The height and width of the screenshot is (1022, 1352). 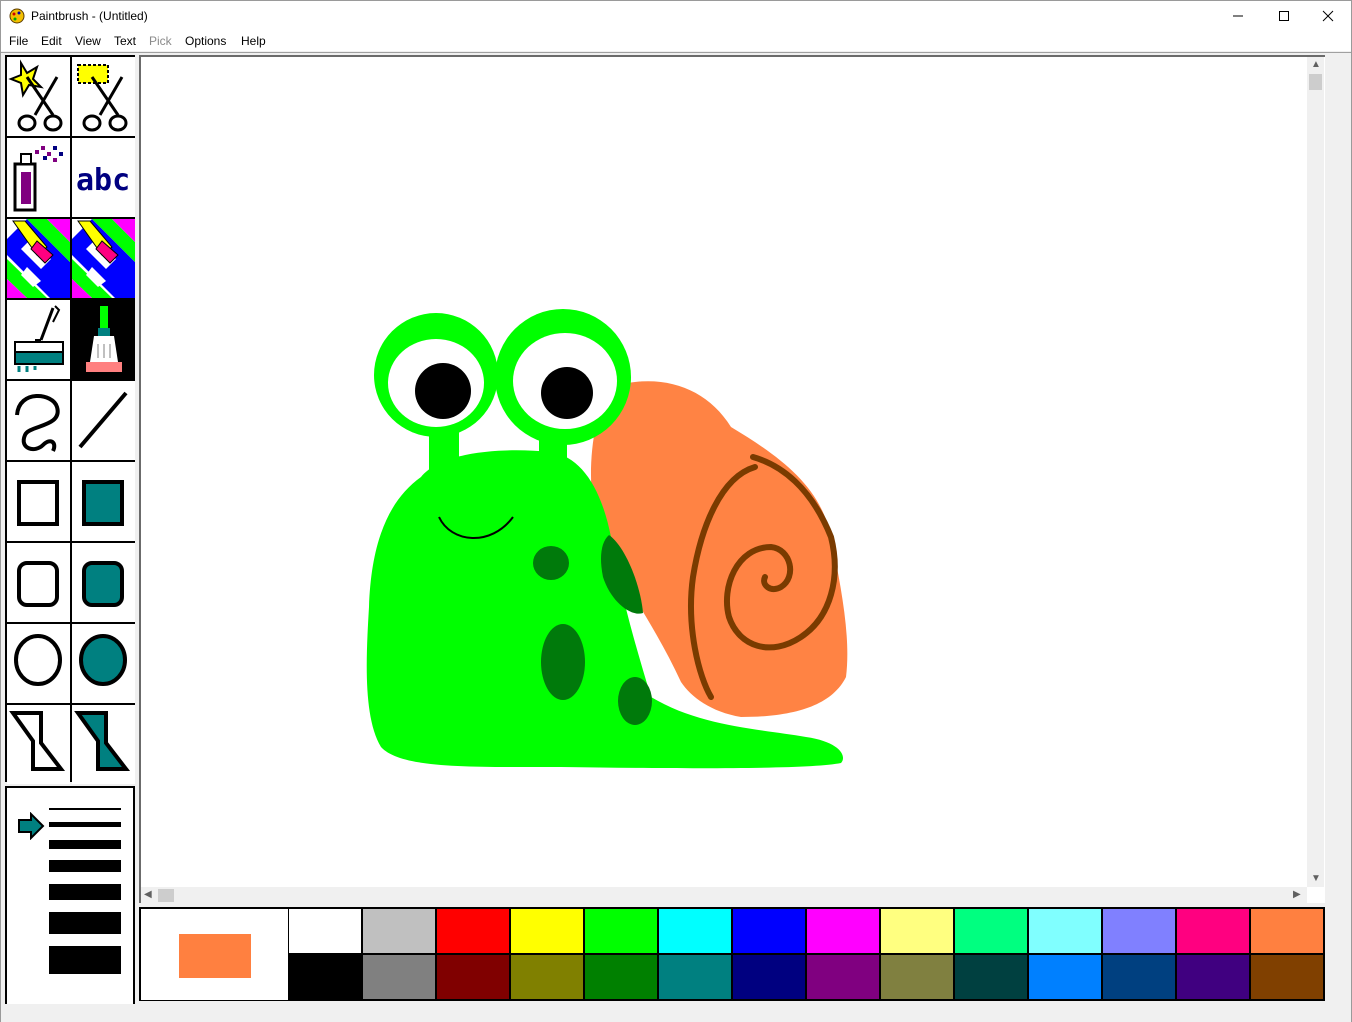 What do you see at coordinates (1316, 64) in the screenshot?
I see `scroll-up-icon: ▲` at bounding box center [1316, 64].